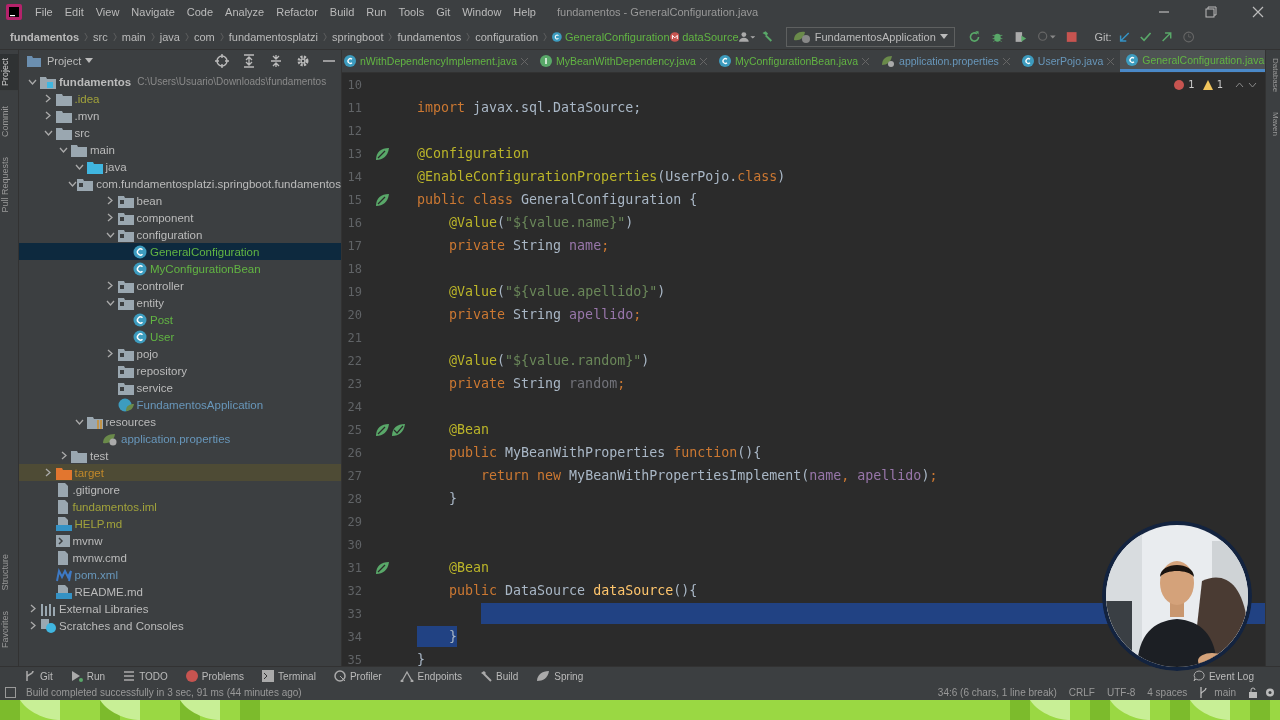 This screenshot has width=1280, height=720. I want to click on editor-tab: application.properties, so click(945, 61).